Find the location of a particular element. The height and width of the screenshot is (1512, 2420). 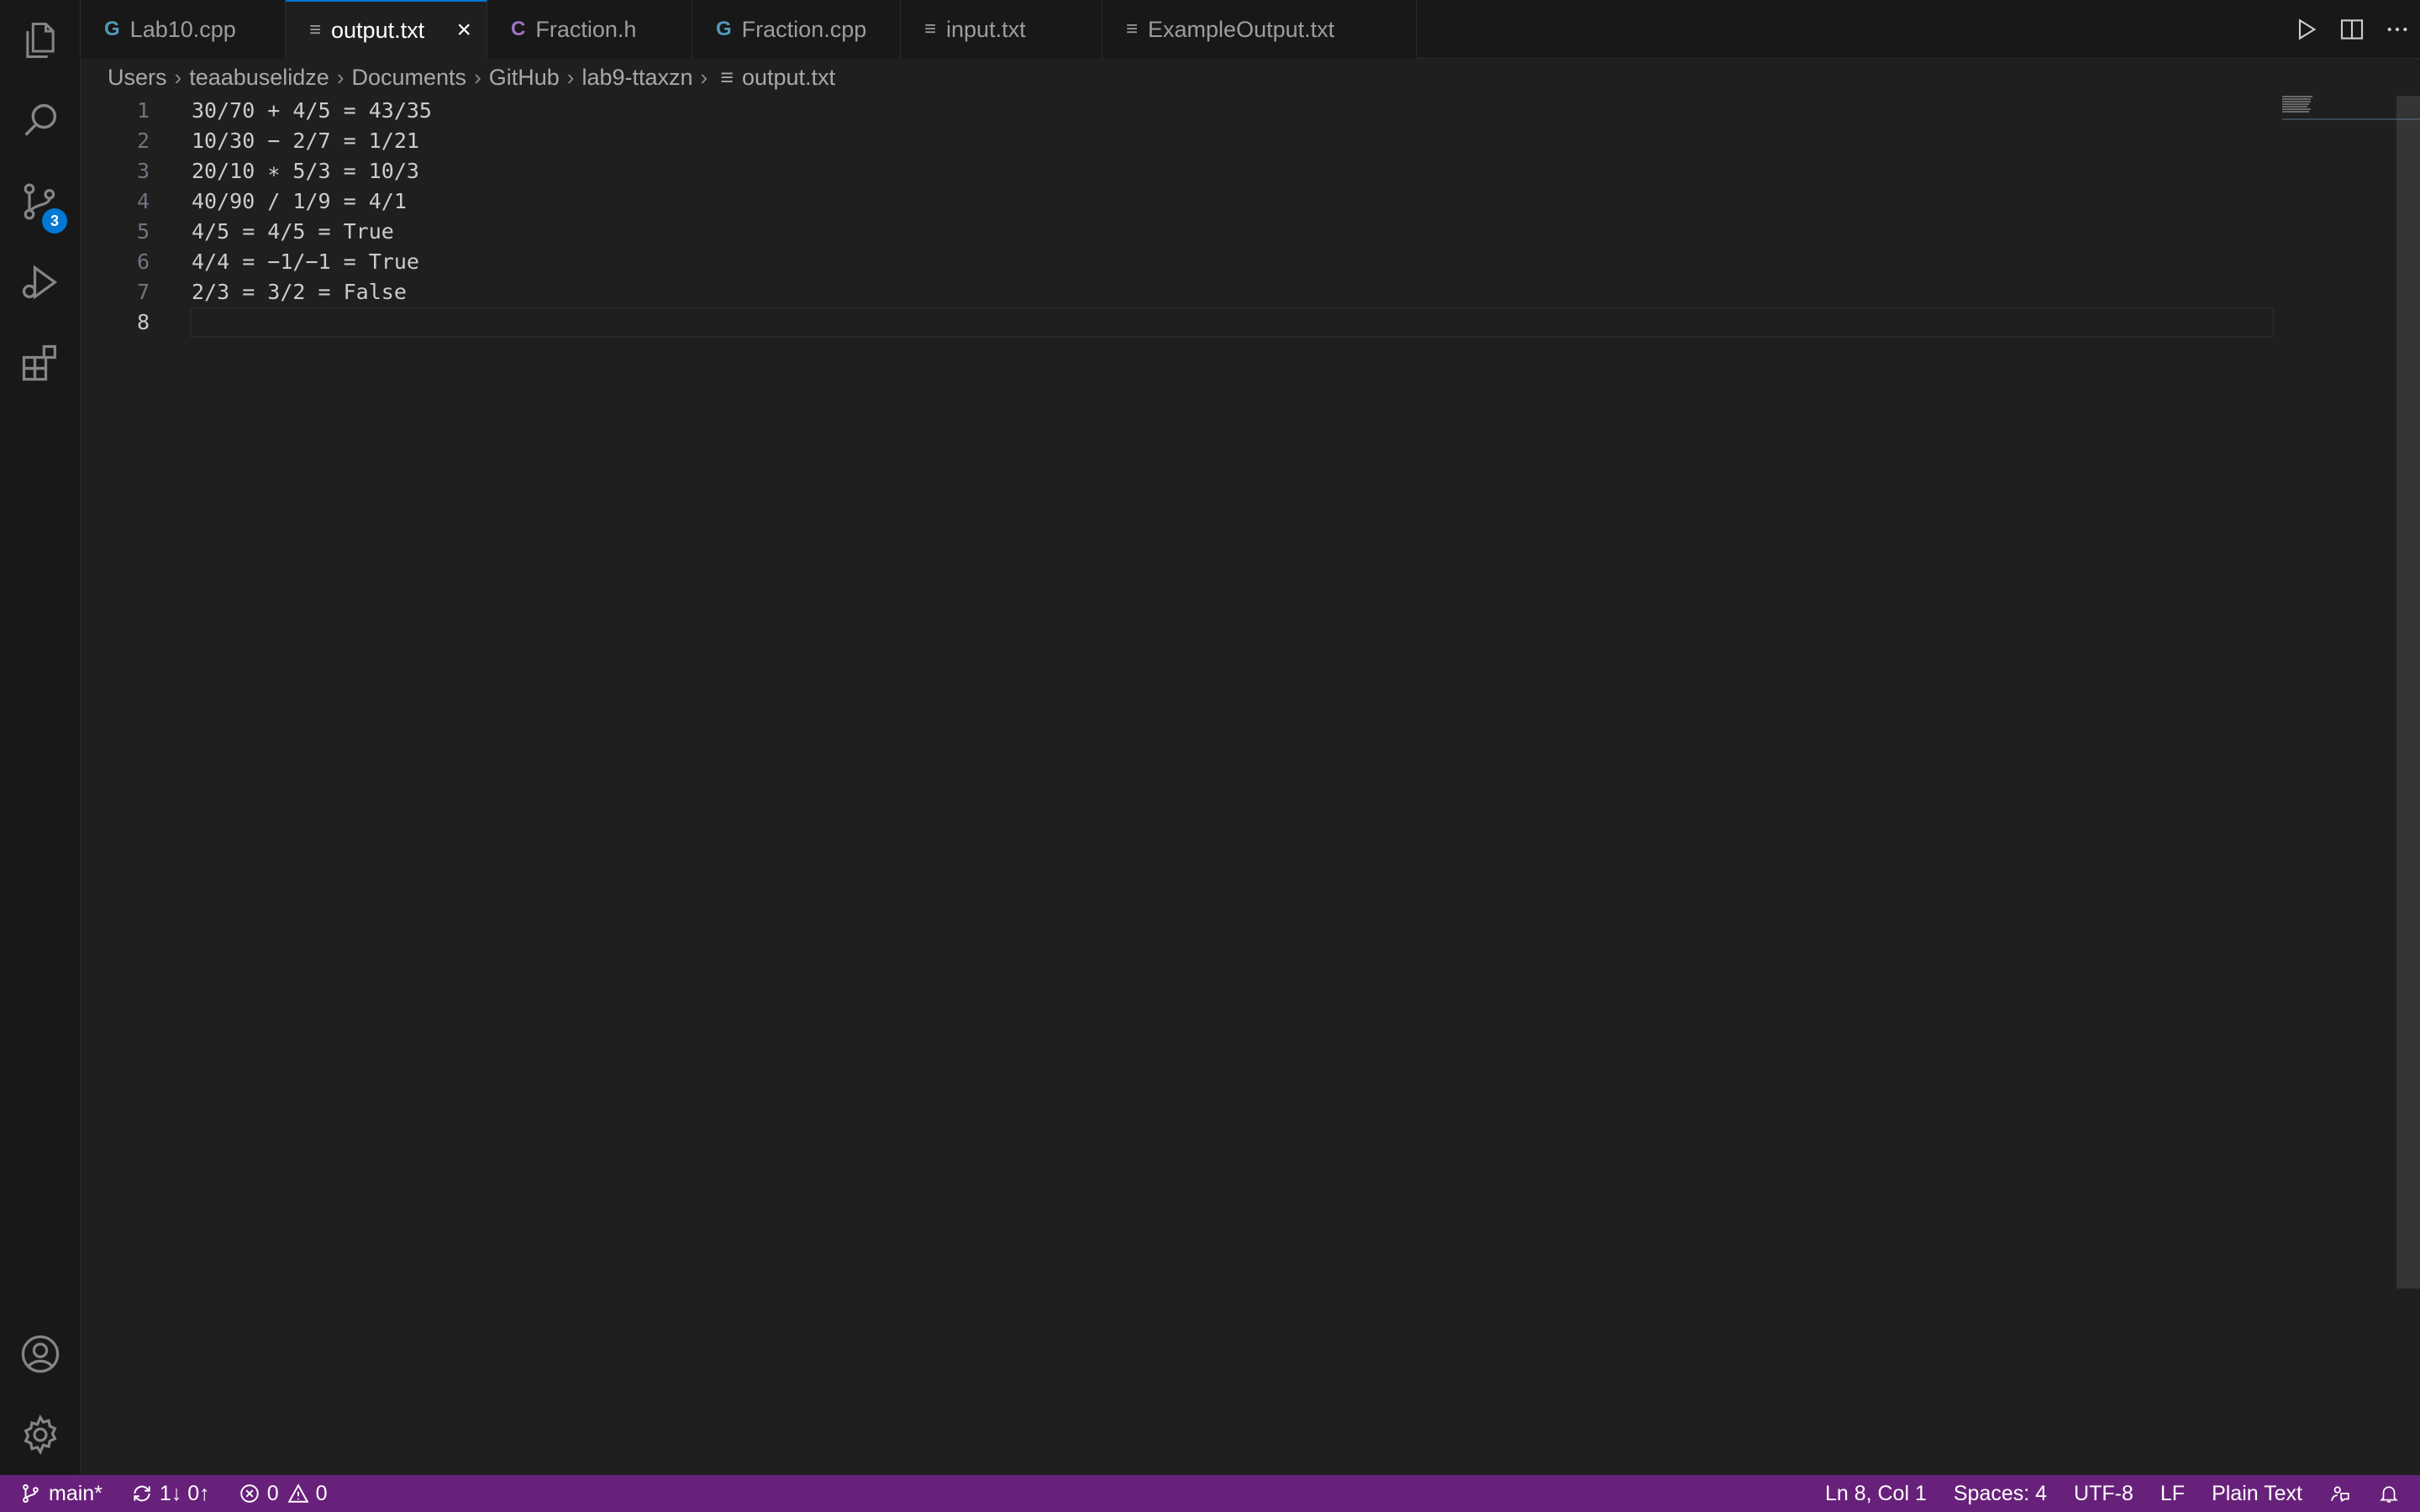

editor-line: 7 2/3 = 3/2 = False is located at coordinates (1139, 292).